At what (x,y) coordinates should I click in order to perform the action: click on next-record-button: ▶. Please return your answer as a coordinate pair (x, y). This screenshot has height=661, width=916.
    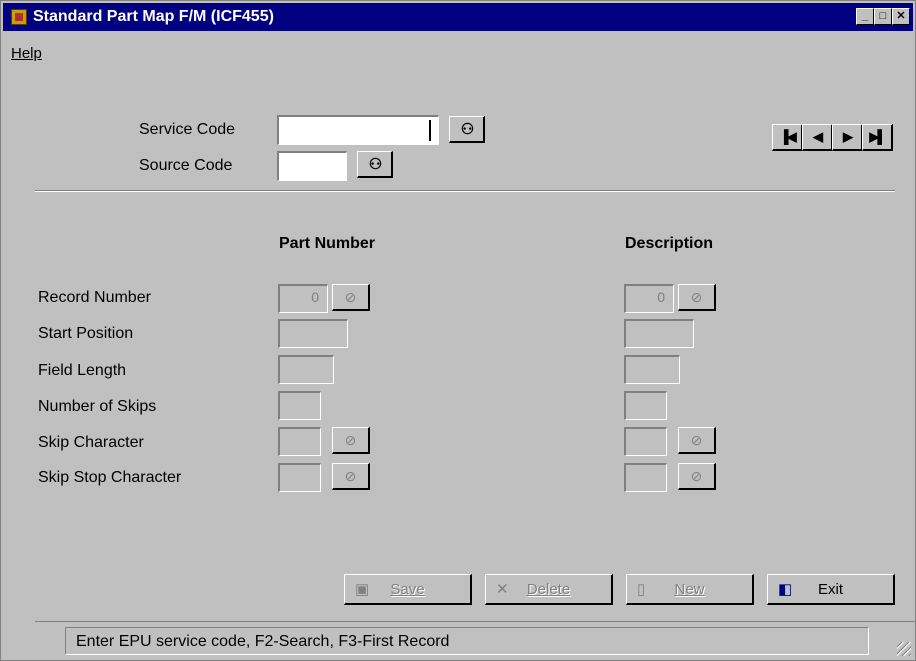
    Looking at the image, I should click on (847, 137).